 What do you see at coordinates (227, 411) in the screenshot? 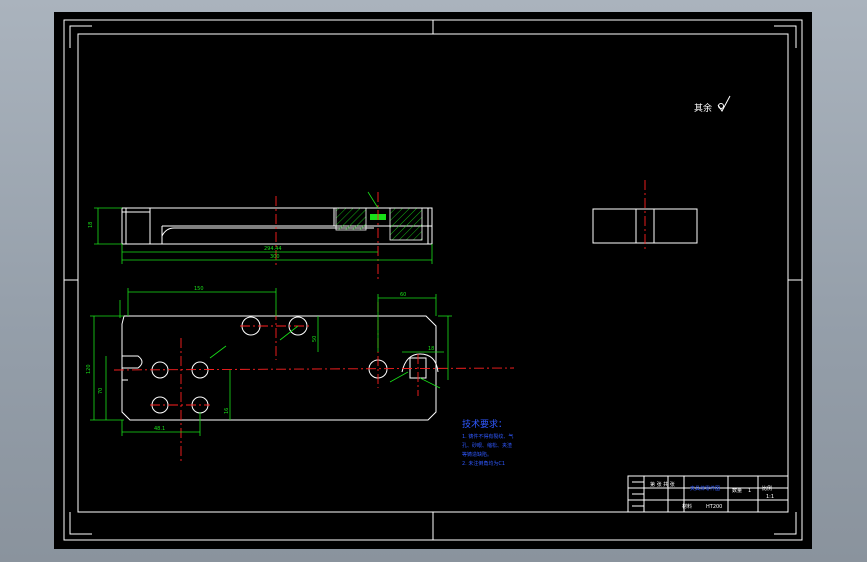
I see `dim-slot-width: 16` at bounding box center [227, 411].